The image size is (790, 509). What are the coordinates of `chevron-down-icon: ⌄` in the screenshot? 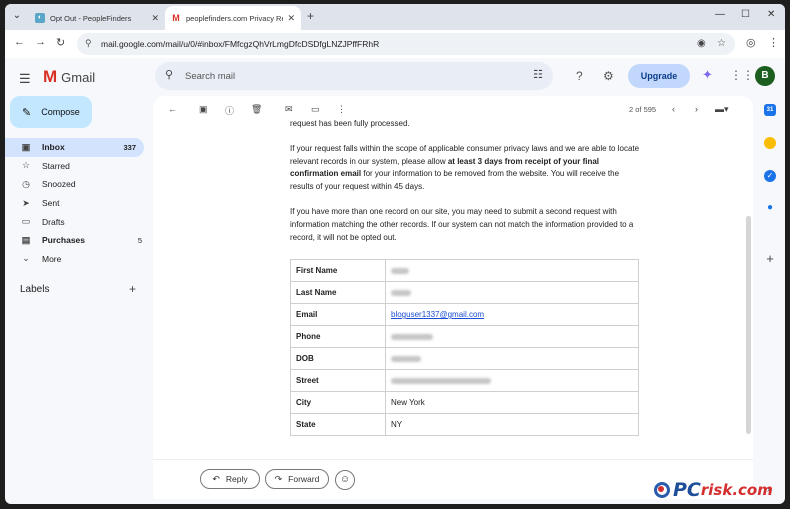 It's located at (26, 258).